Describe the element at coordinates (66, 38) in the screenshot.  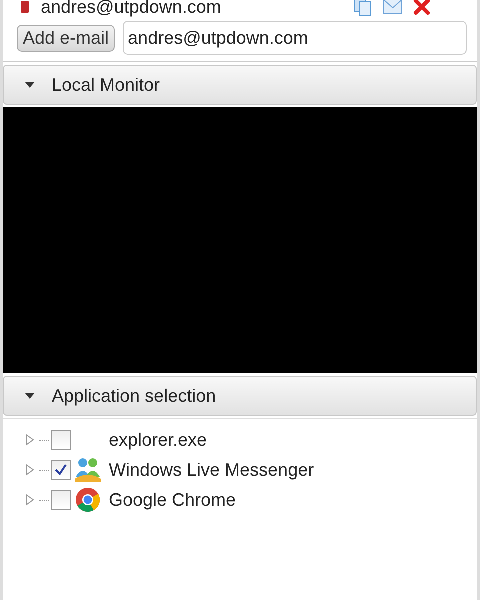
I see `add-email-button: Add e-mail` at that location.